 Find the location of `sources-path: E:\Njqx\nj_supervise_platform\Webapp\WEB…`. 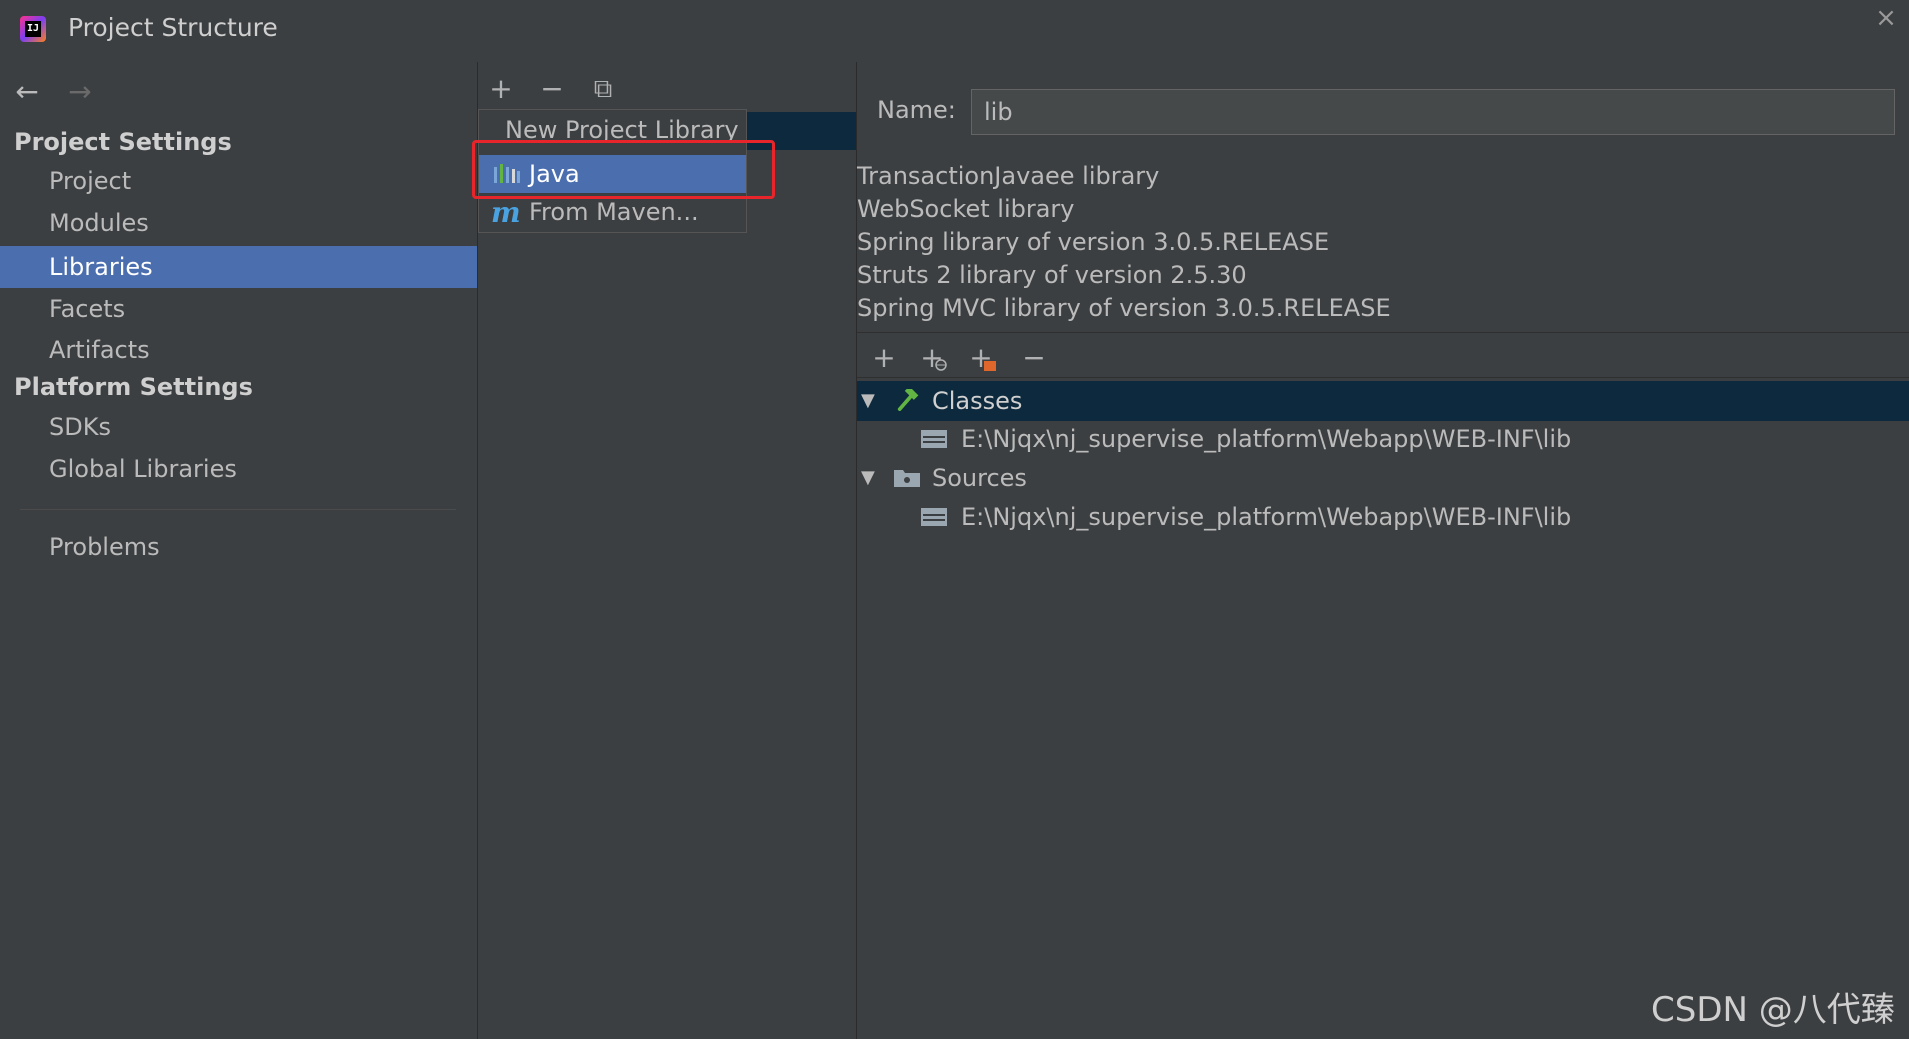

sources-path: E:\Njqx\nj_supervise_platform\Webapp\WEB… is located at coordinates (1266, 517).